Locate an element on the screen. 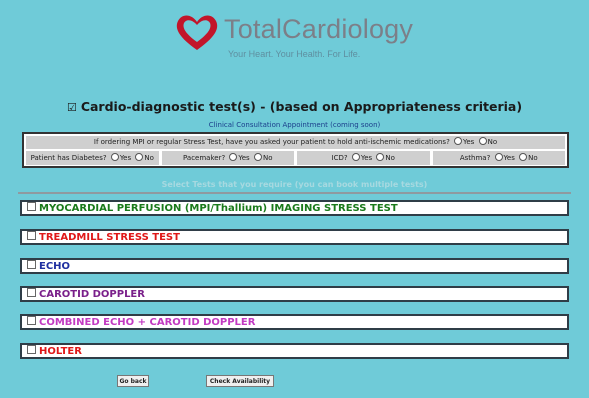 This screenshot has width=589, height=398. pacemaker-question: Pacemaker? Yes No is located at coordinates (227, 158).